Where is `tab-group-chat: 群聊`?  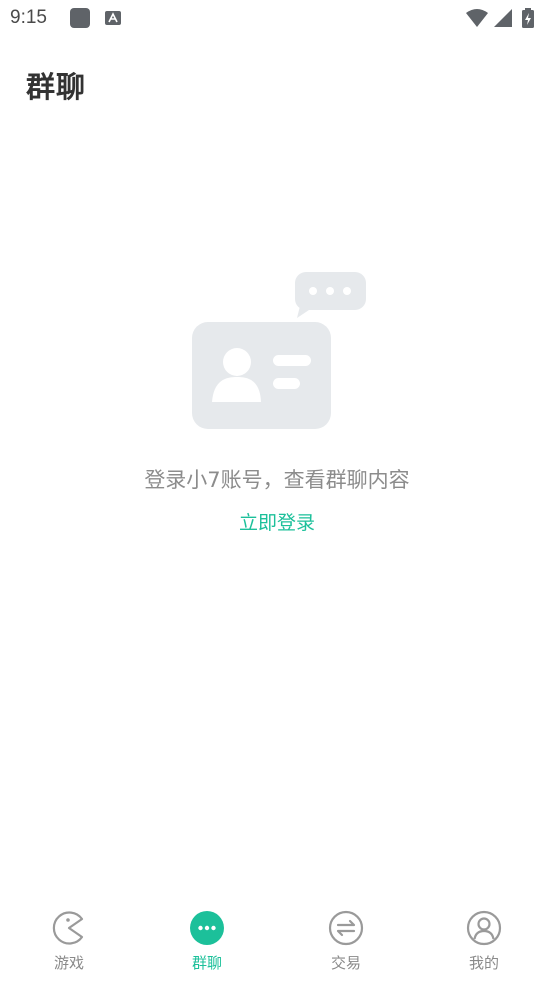
tab-group-chat: 群聊 is located at coordinates (207, 942).